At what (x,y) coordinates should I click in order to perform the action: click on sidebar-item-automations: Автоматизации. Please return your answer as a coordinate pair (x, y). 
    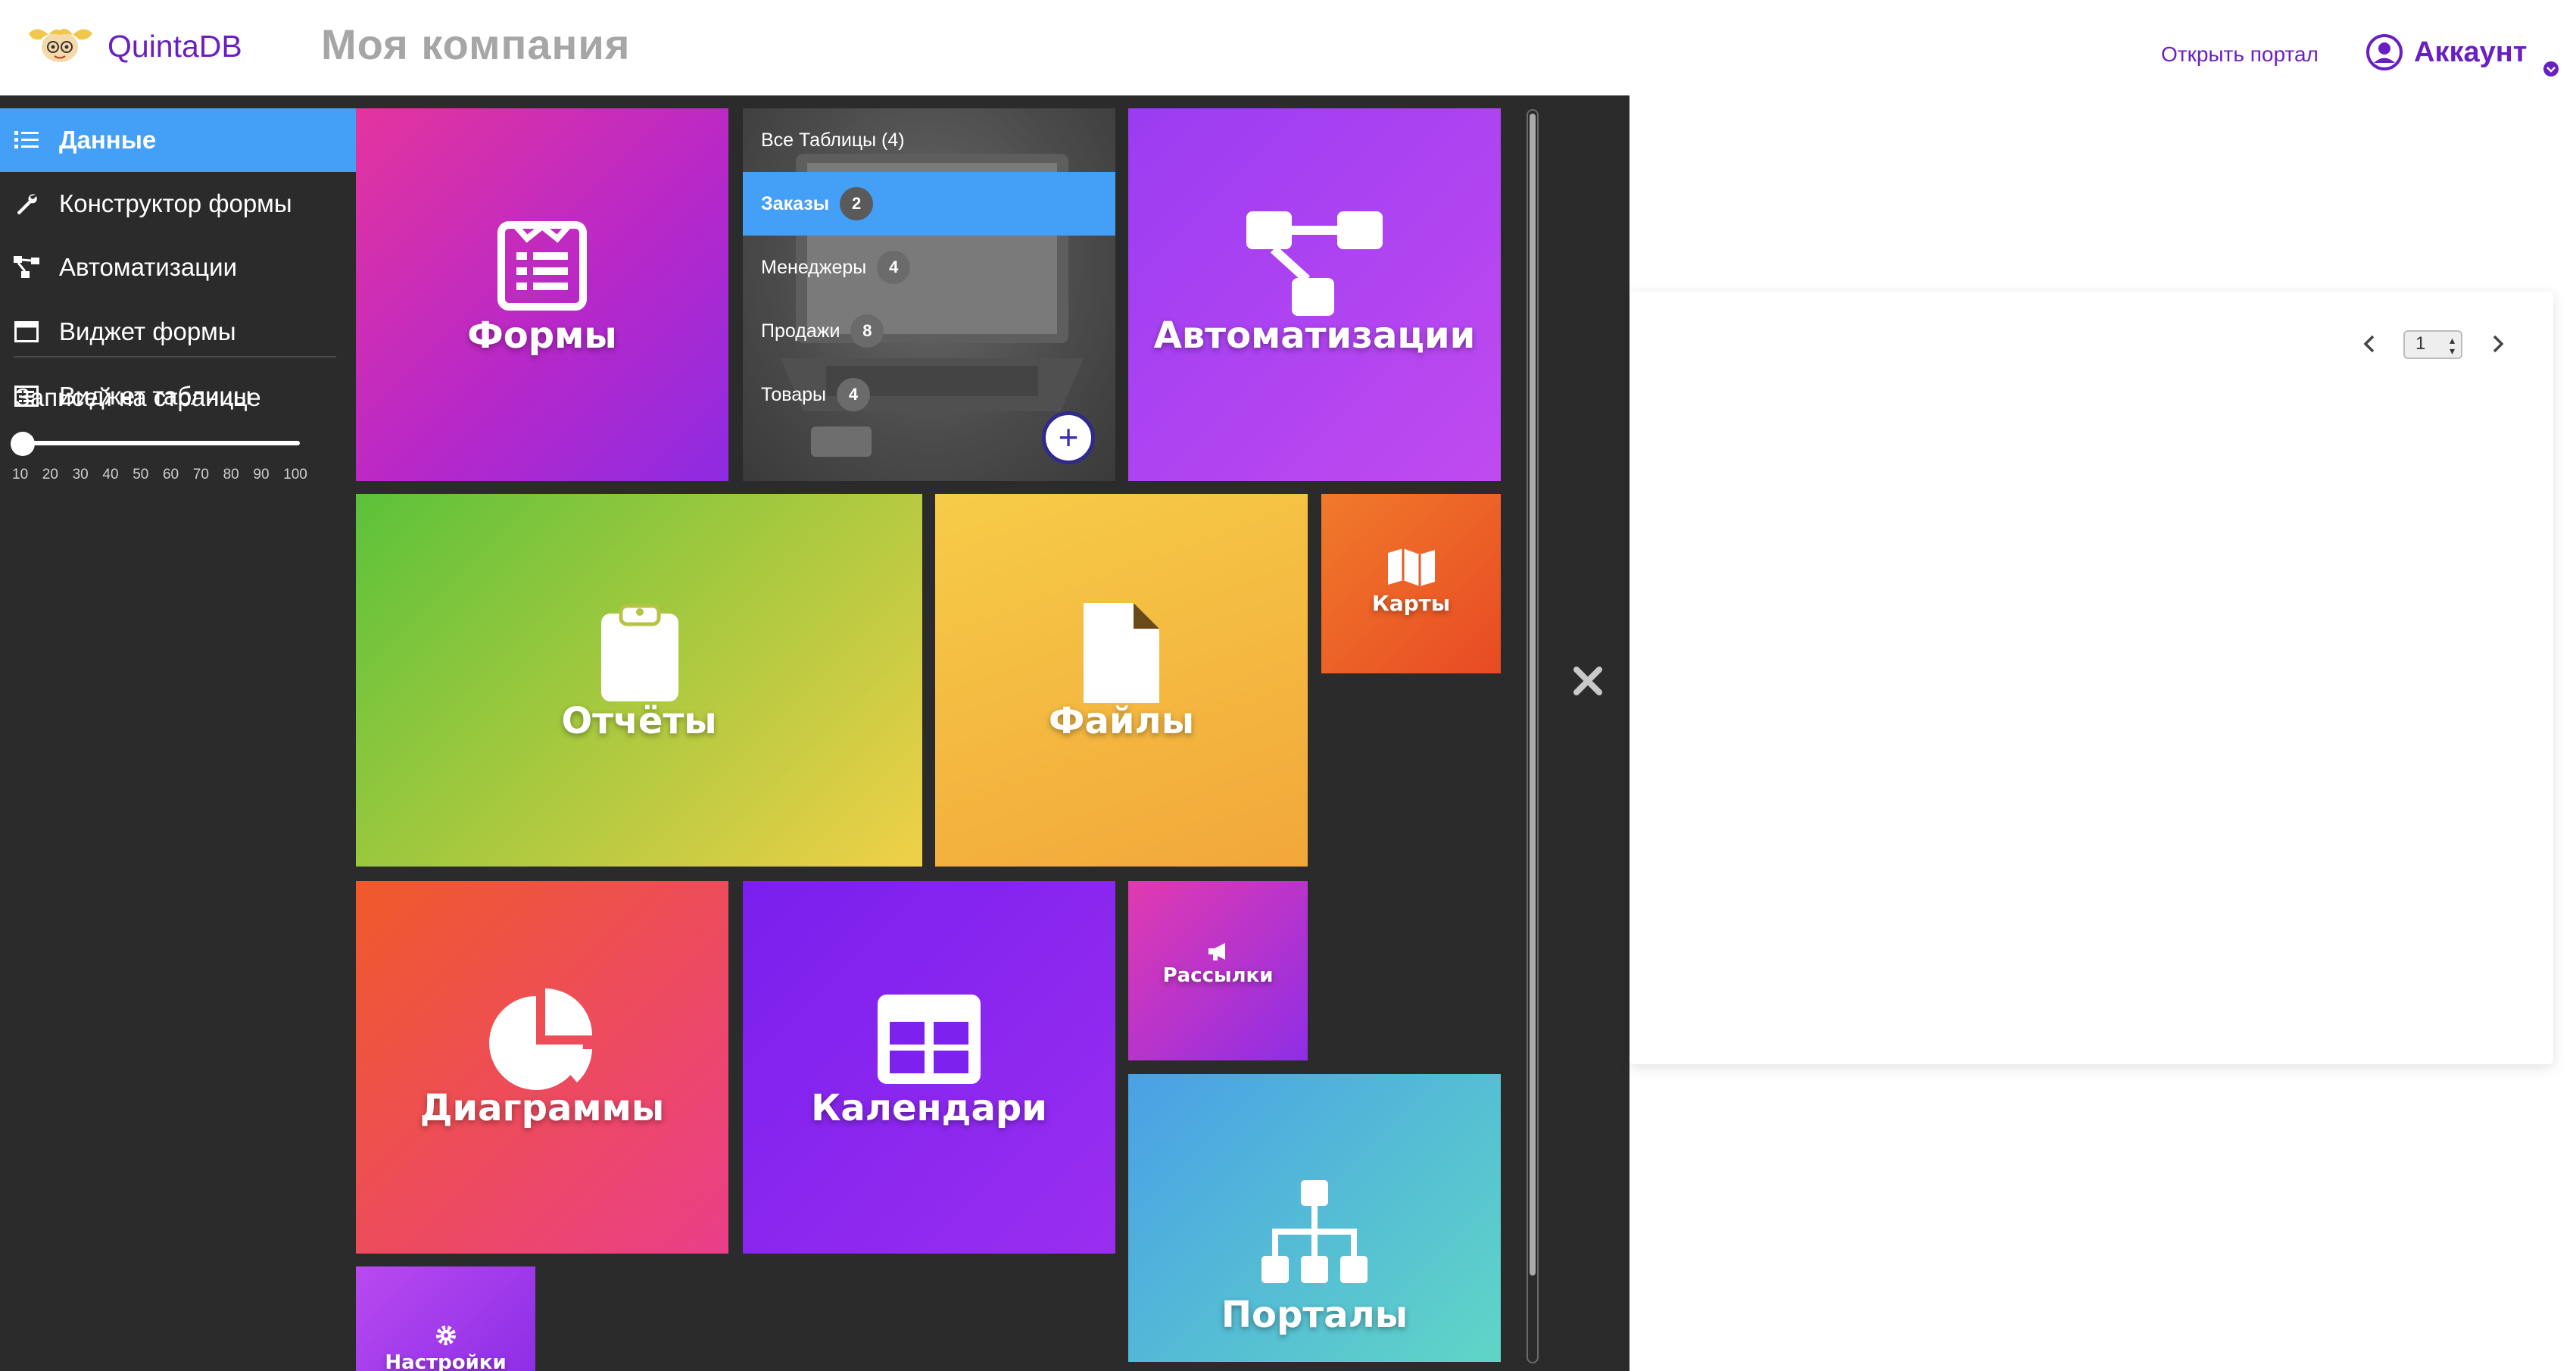
    Looking at the image, I should click on (178, 267).